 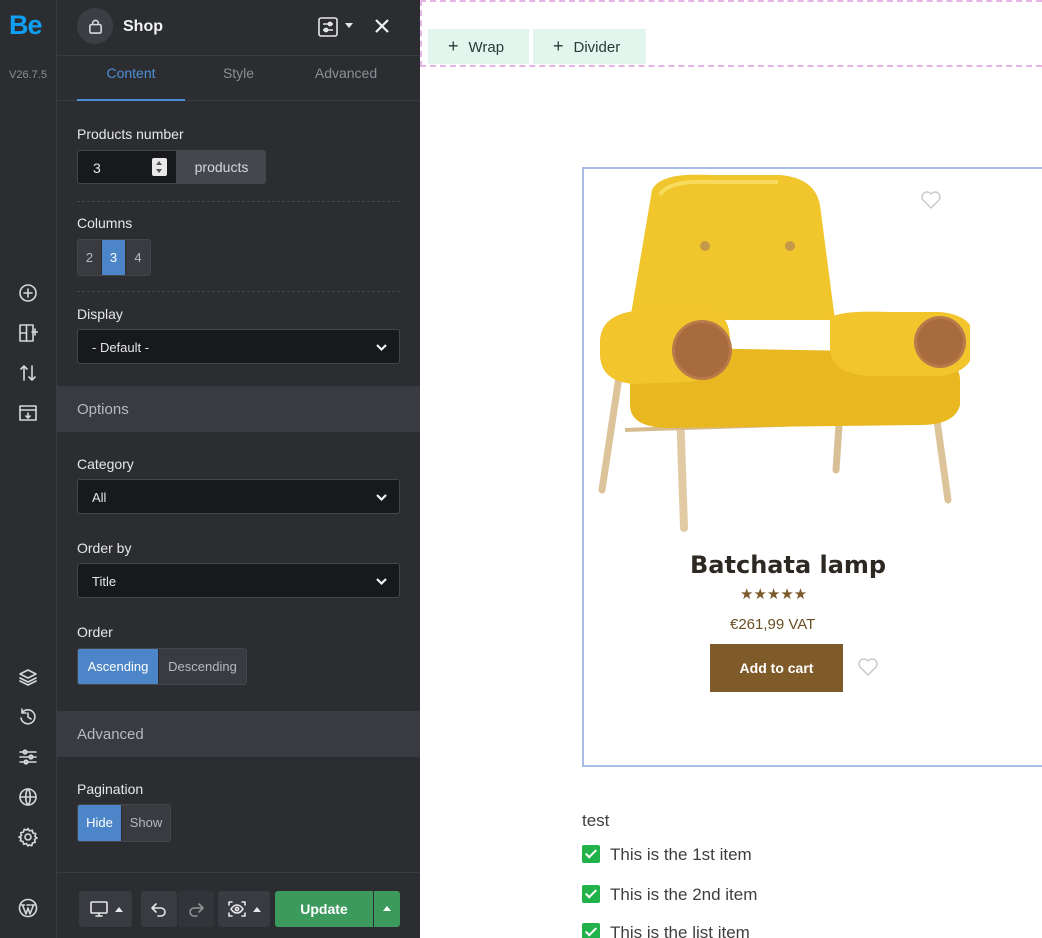 I want to click on category-select: All, so click(x=238, y=496).